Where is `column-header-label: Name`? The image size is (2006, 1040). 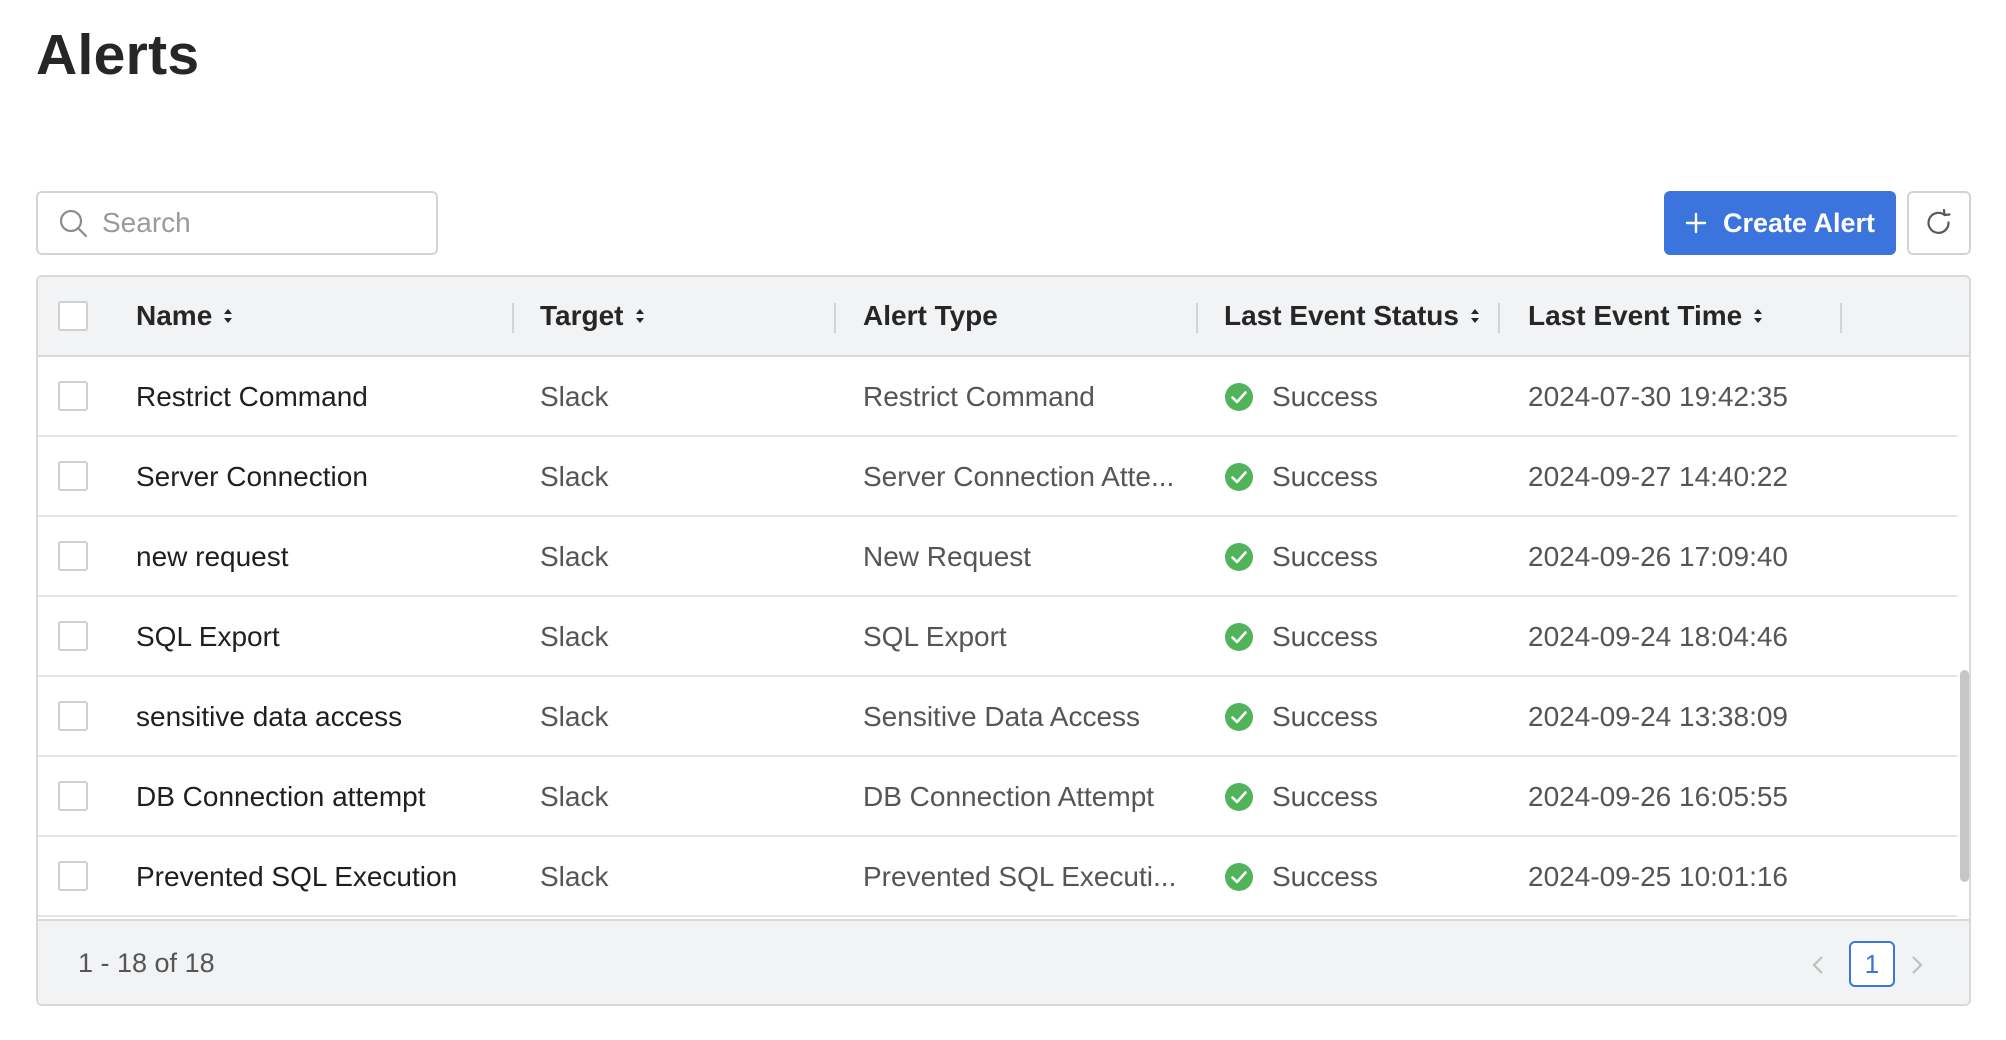 column-header-label: Name is located at coordinates (174, 315).